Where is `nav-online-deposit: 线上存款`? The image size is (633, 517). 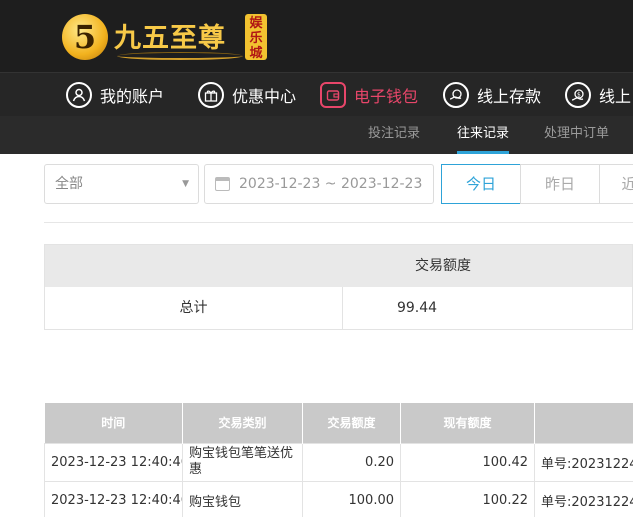 nav-online-deposit: 线上存款 is located at coordinates (492, 95).